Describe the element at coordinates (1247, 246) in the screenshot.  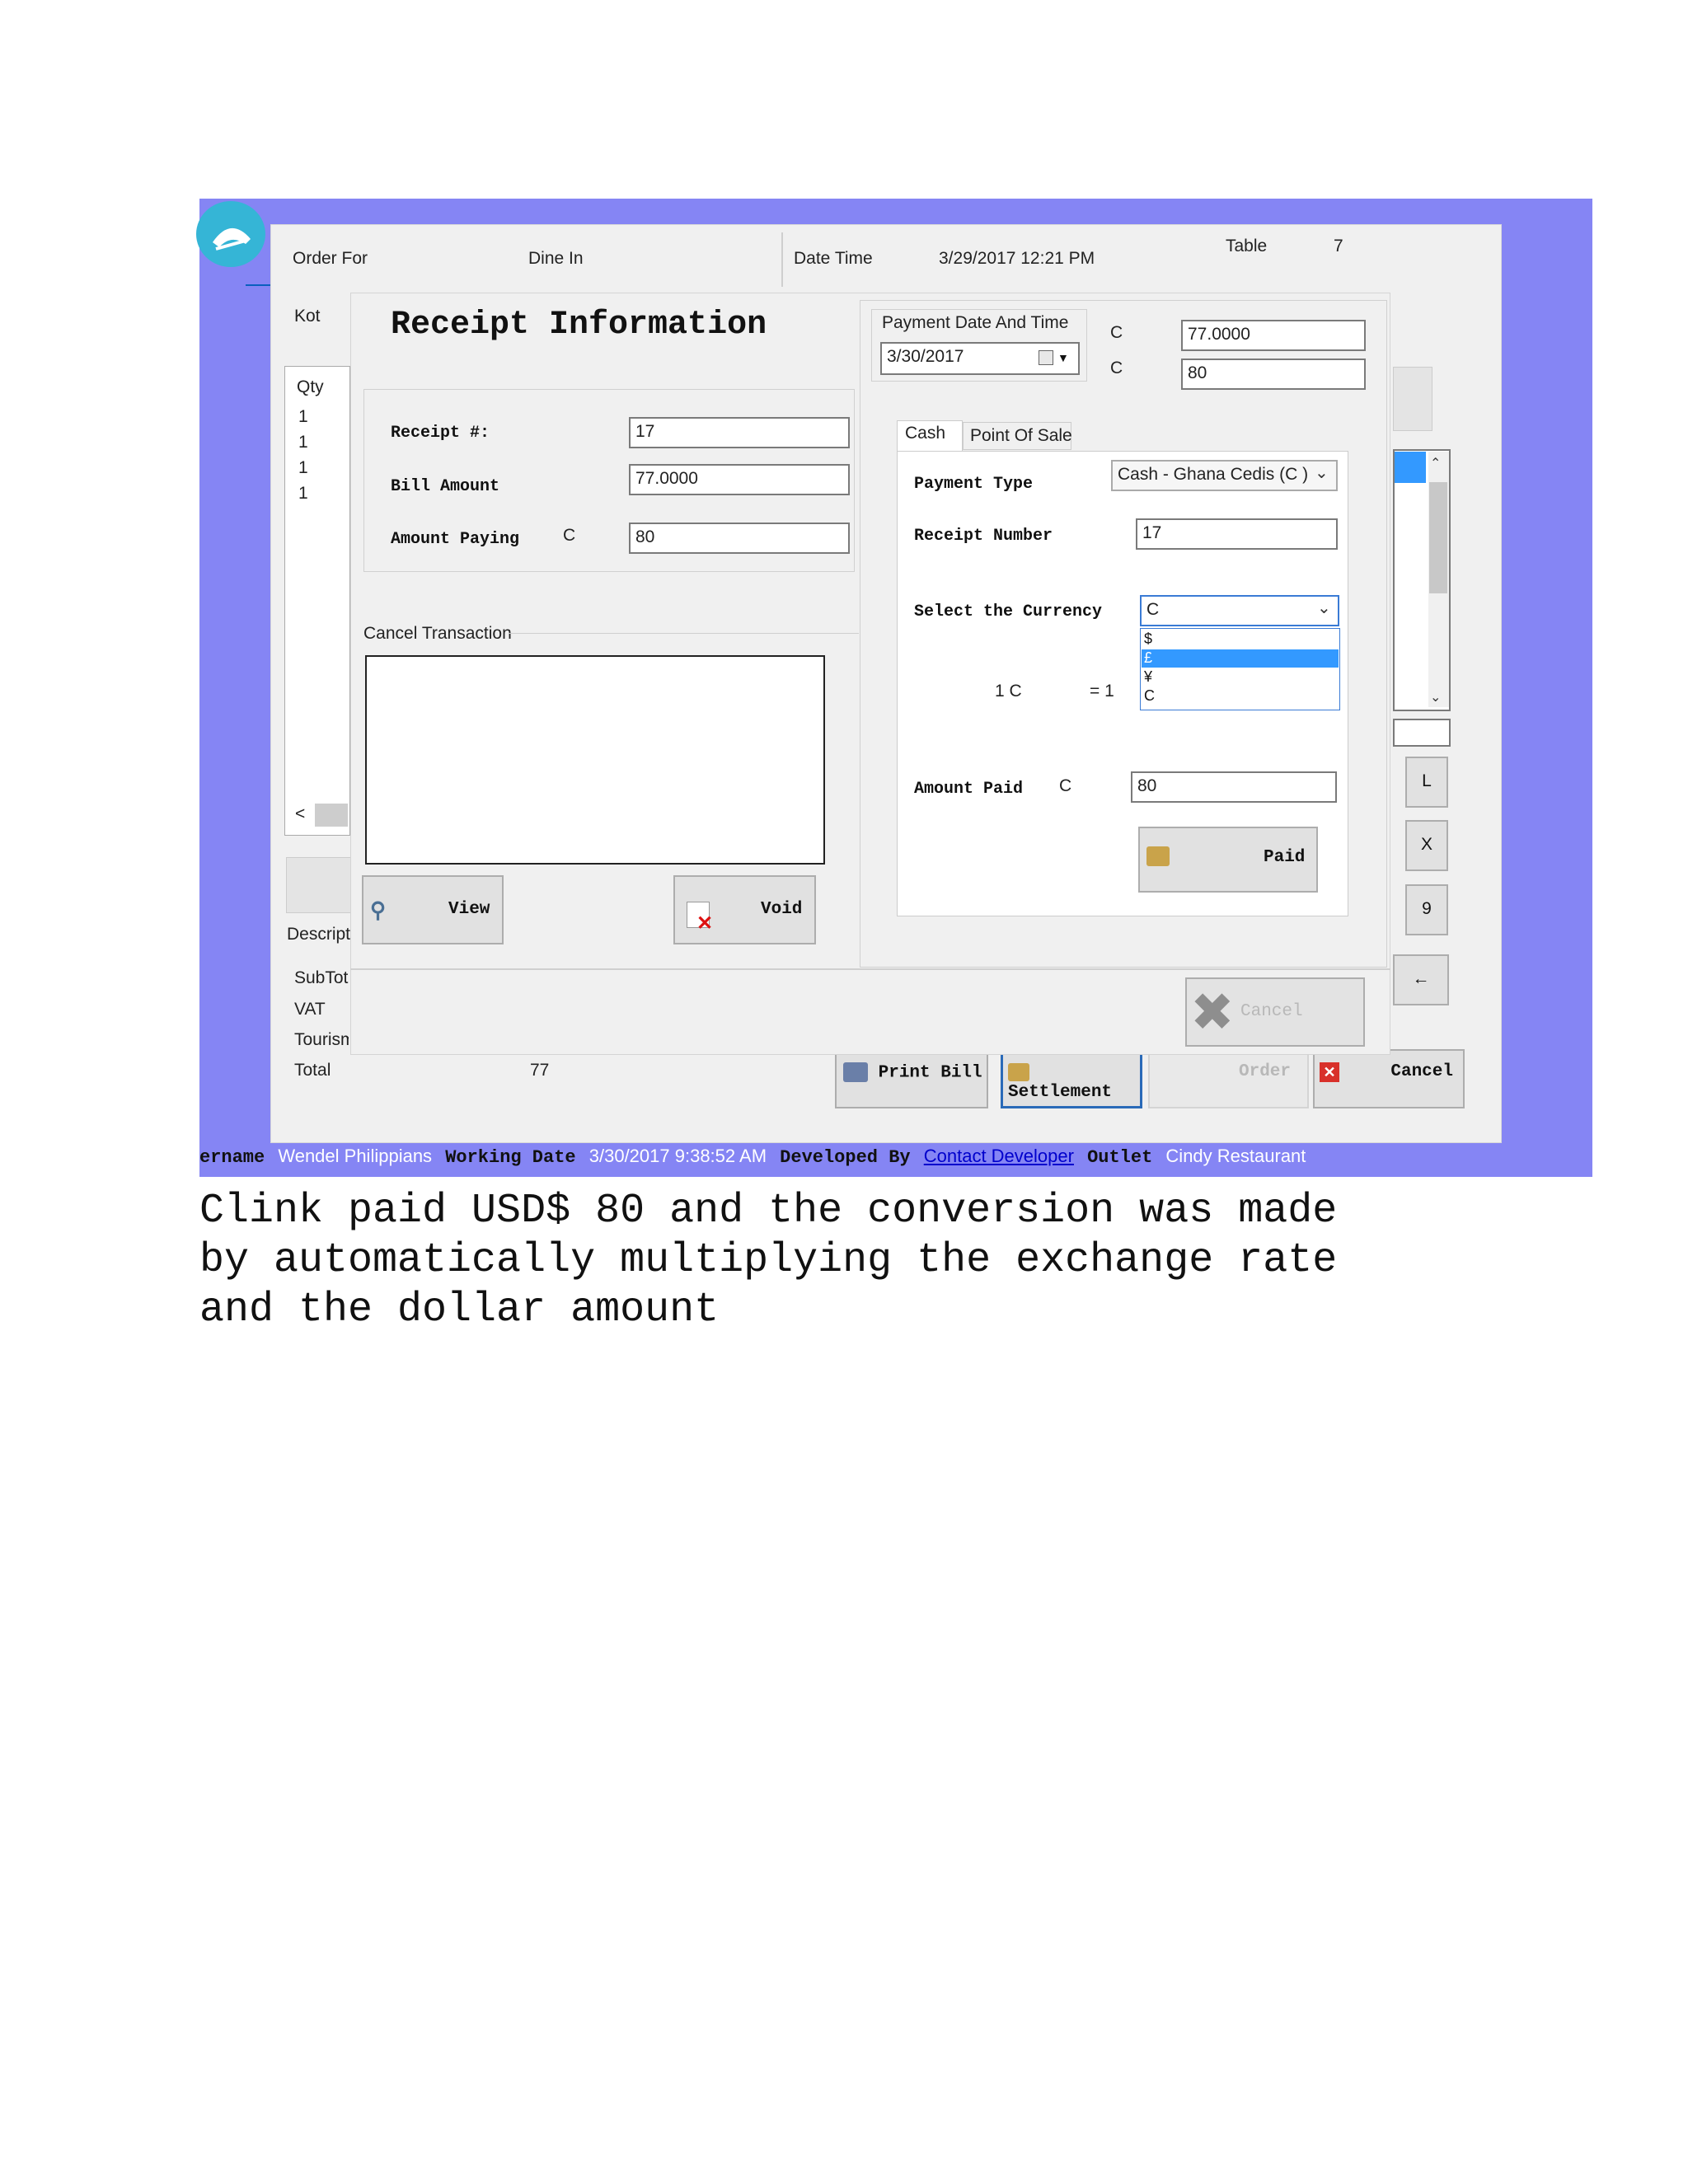
I see `table-label: Table` at that location.